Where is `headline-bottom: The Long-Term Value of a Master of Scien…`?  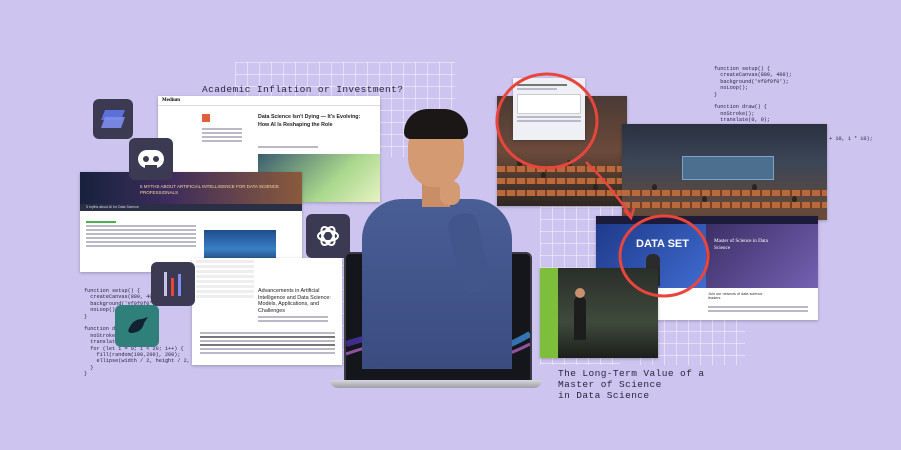
headline-bottom: The Long-Term Value of a Master of Scien… is located at coordinates (631, 384).